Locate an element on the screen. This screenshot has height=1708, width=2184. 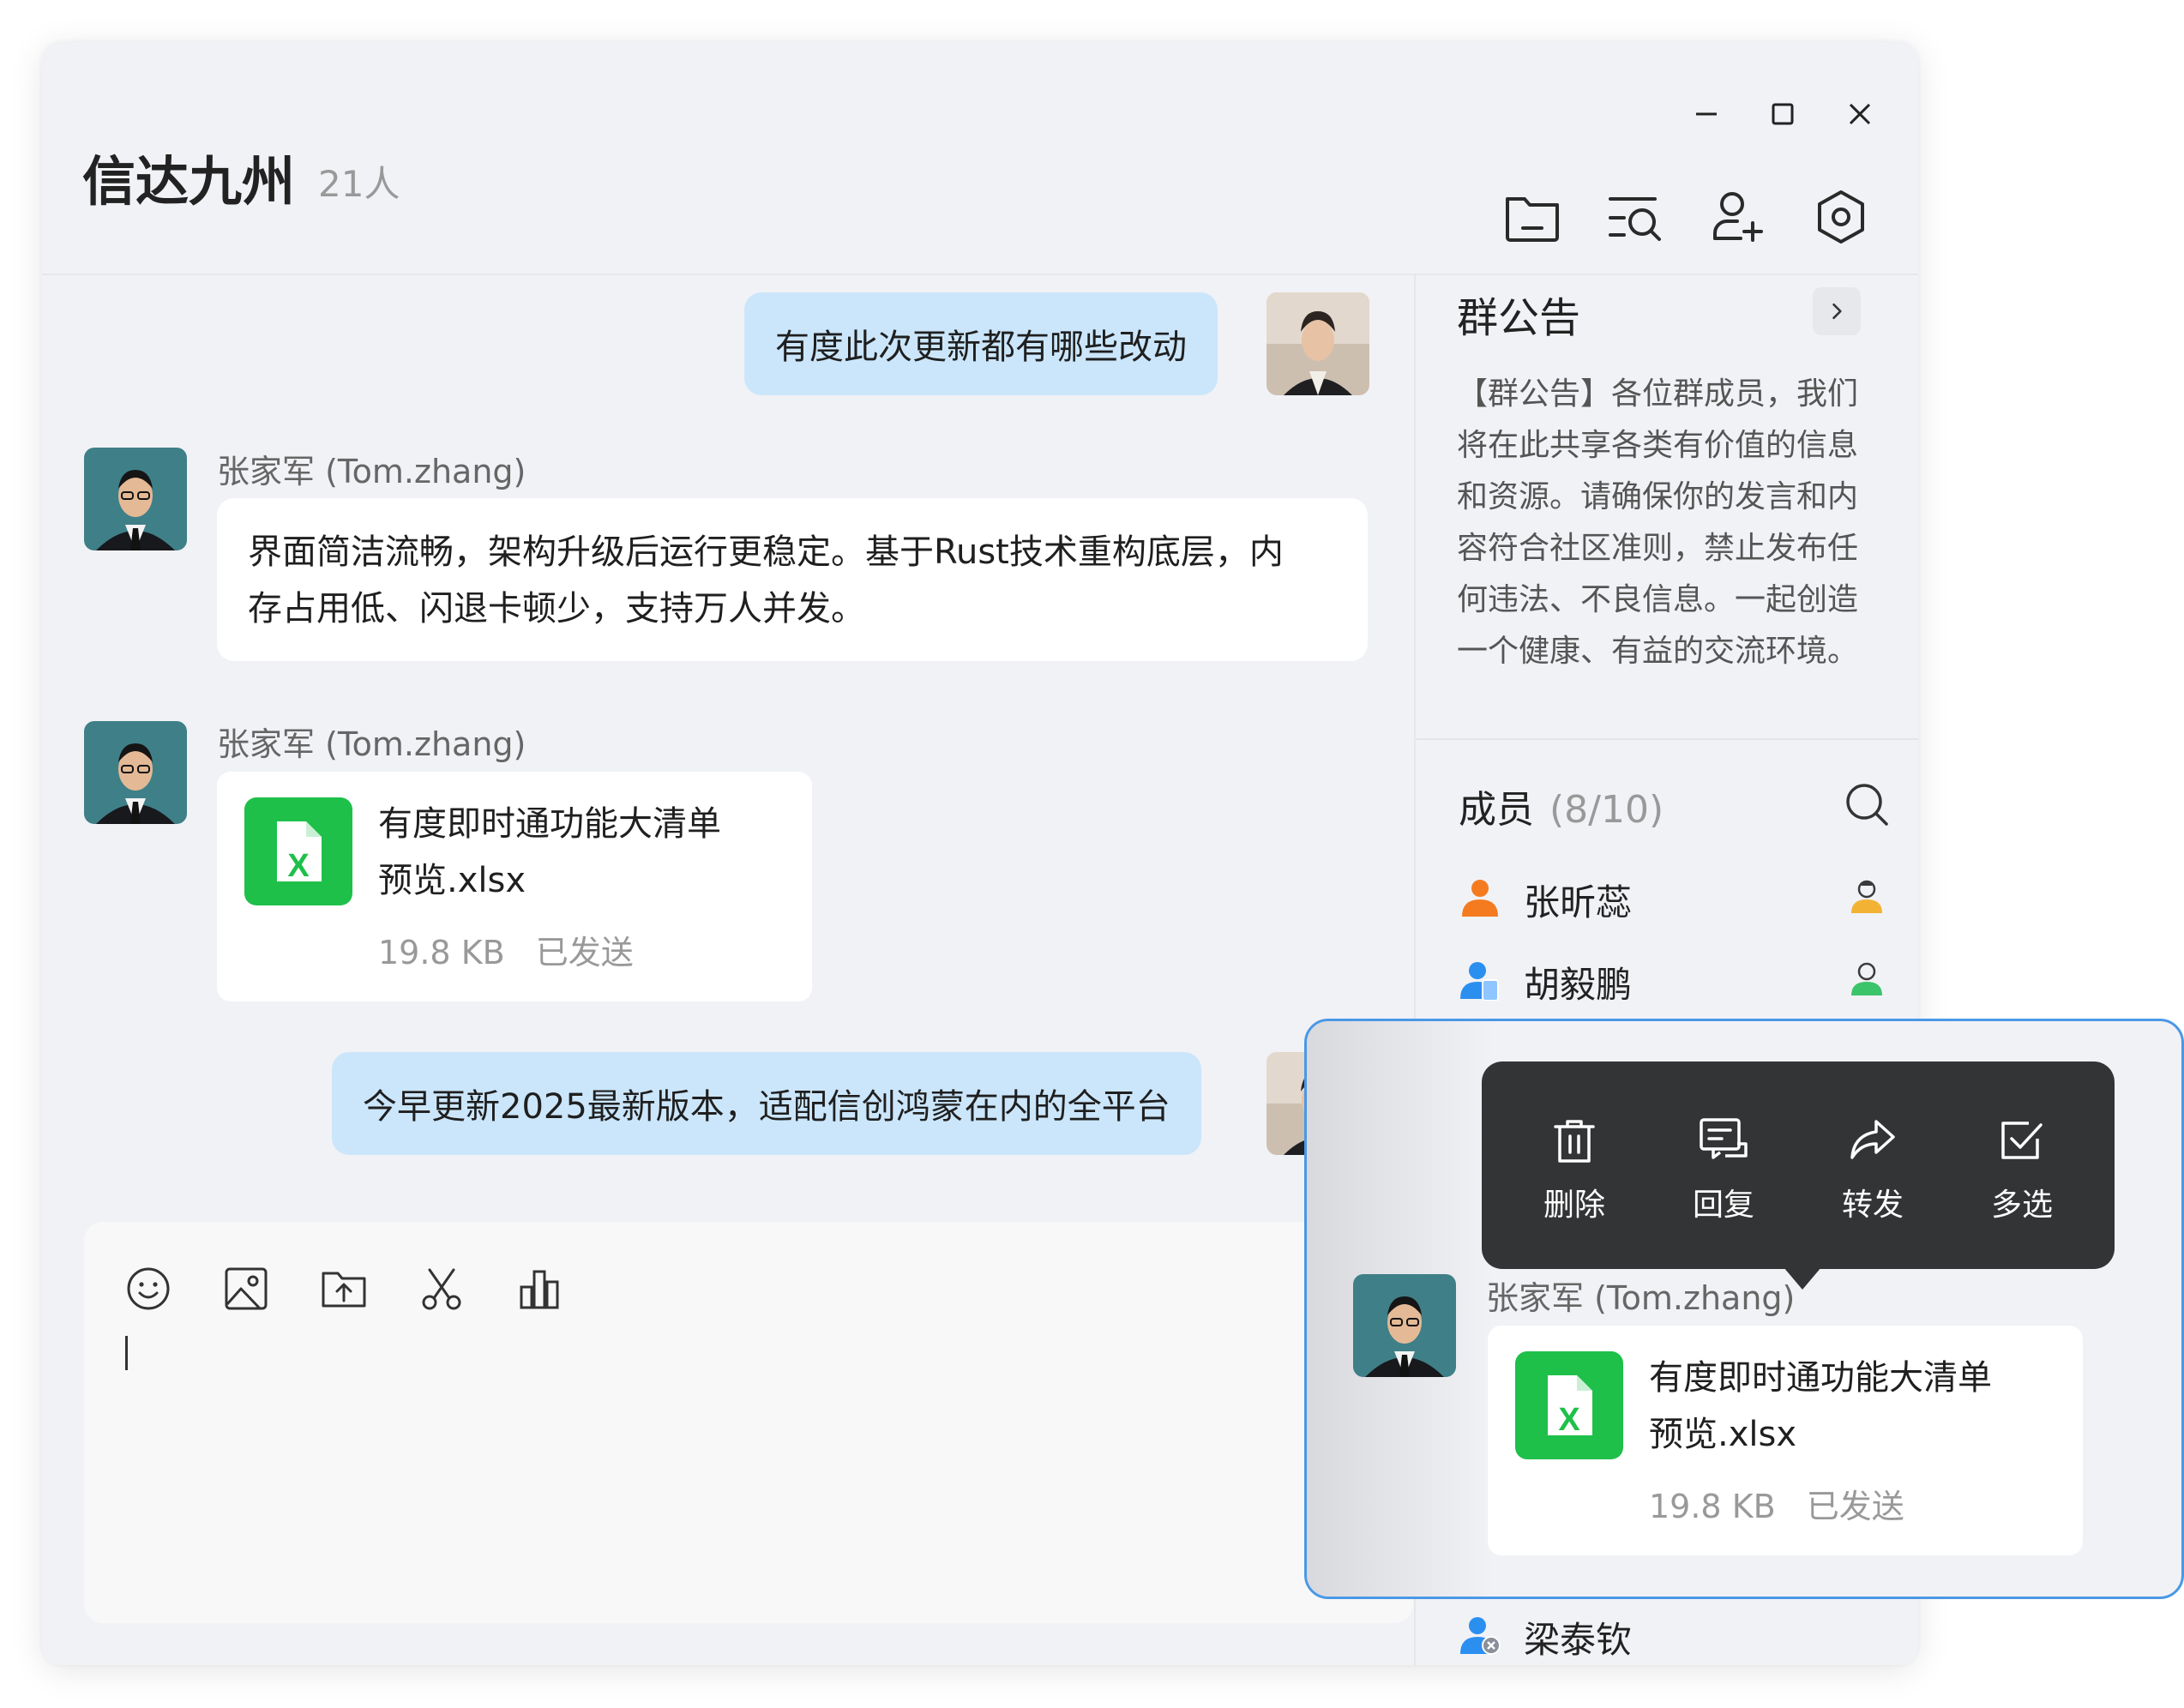
member-name: 胡毅鹏 is located at coordinates (1579, 985).